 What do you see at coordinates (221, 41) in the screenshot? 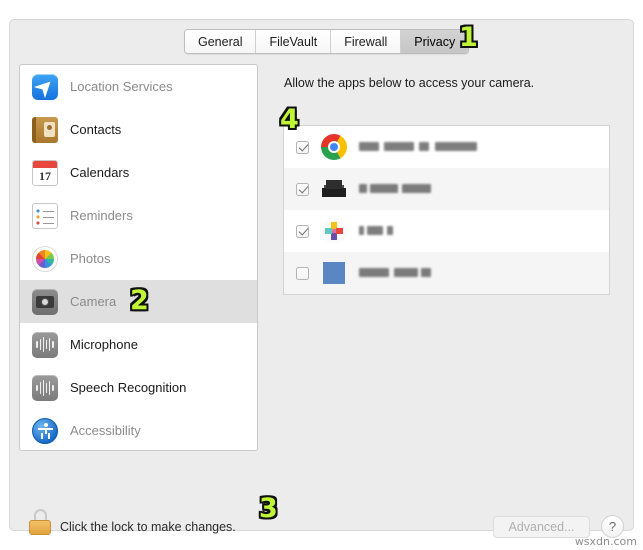
I see `tab-general: General` at bounding box center [221, 41].